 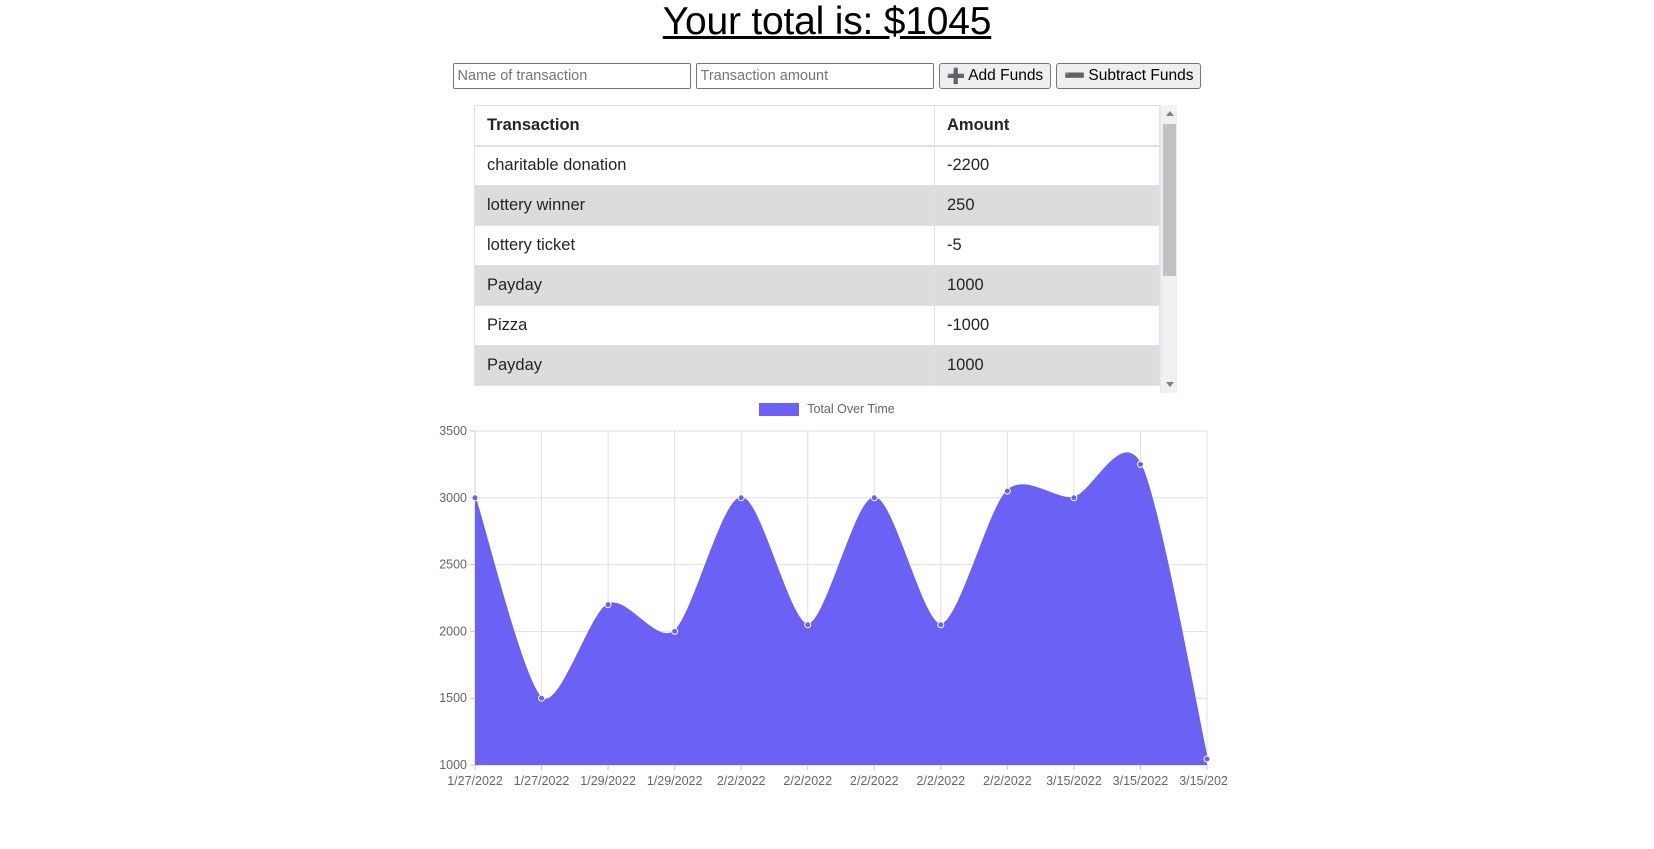 I want to click on table-header-row: Transaction Amount, so click(x=817, y=126).